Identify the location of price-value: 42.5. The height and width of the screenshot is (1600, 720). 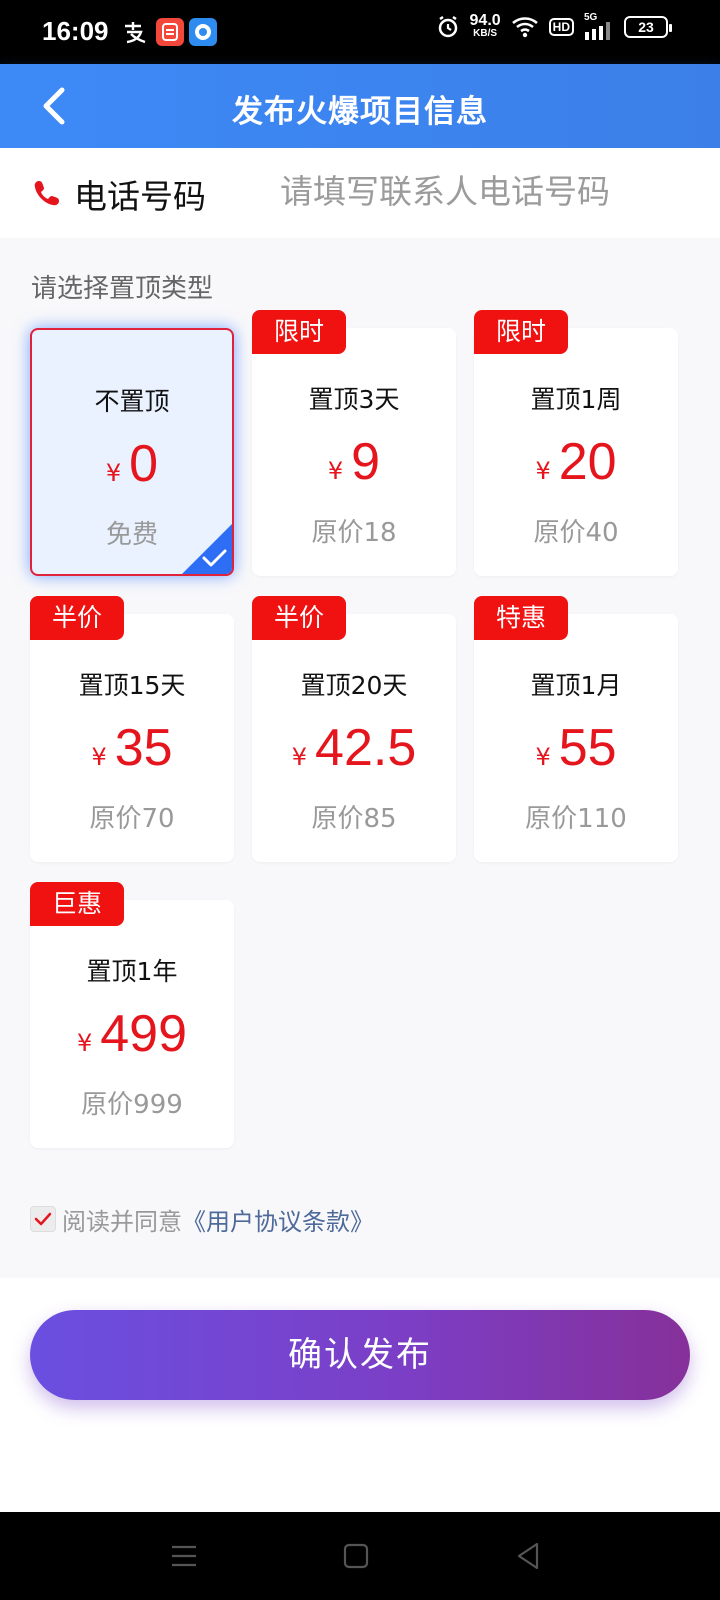
(366, 748).